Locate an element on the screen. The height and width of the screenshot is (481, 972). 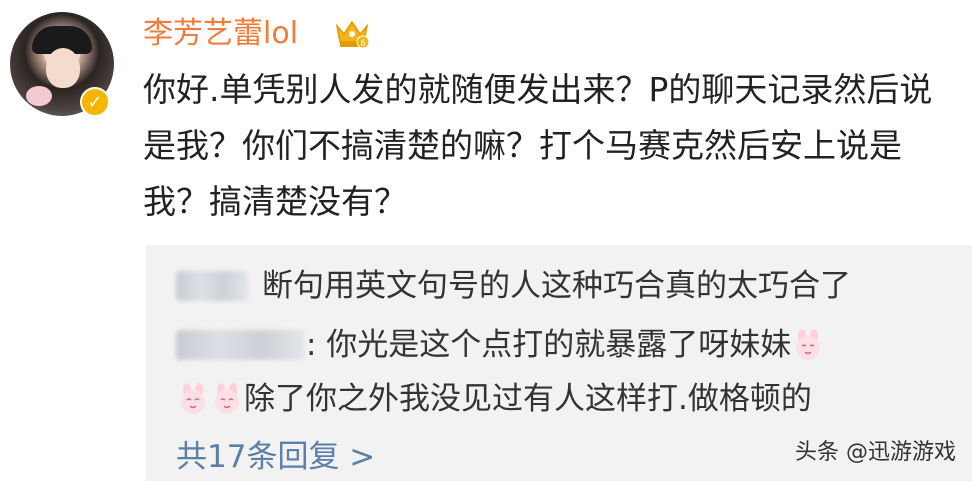
svg-text: 6 is located at coordinates (362, 43).